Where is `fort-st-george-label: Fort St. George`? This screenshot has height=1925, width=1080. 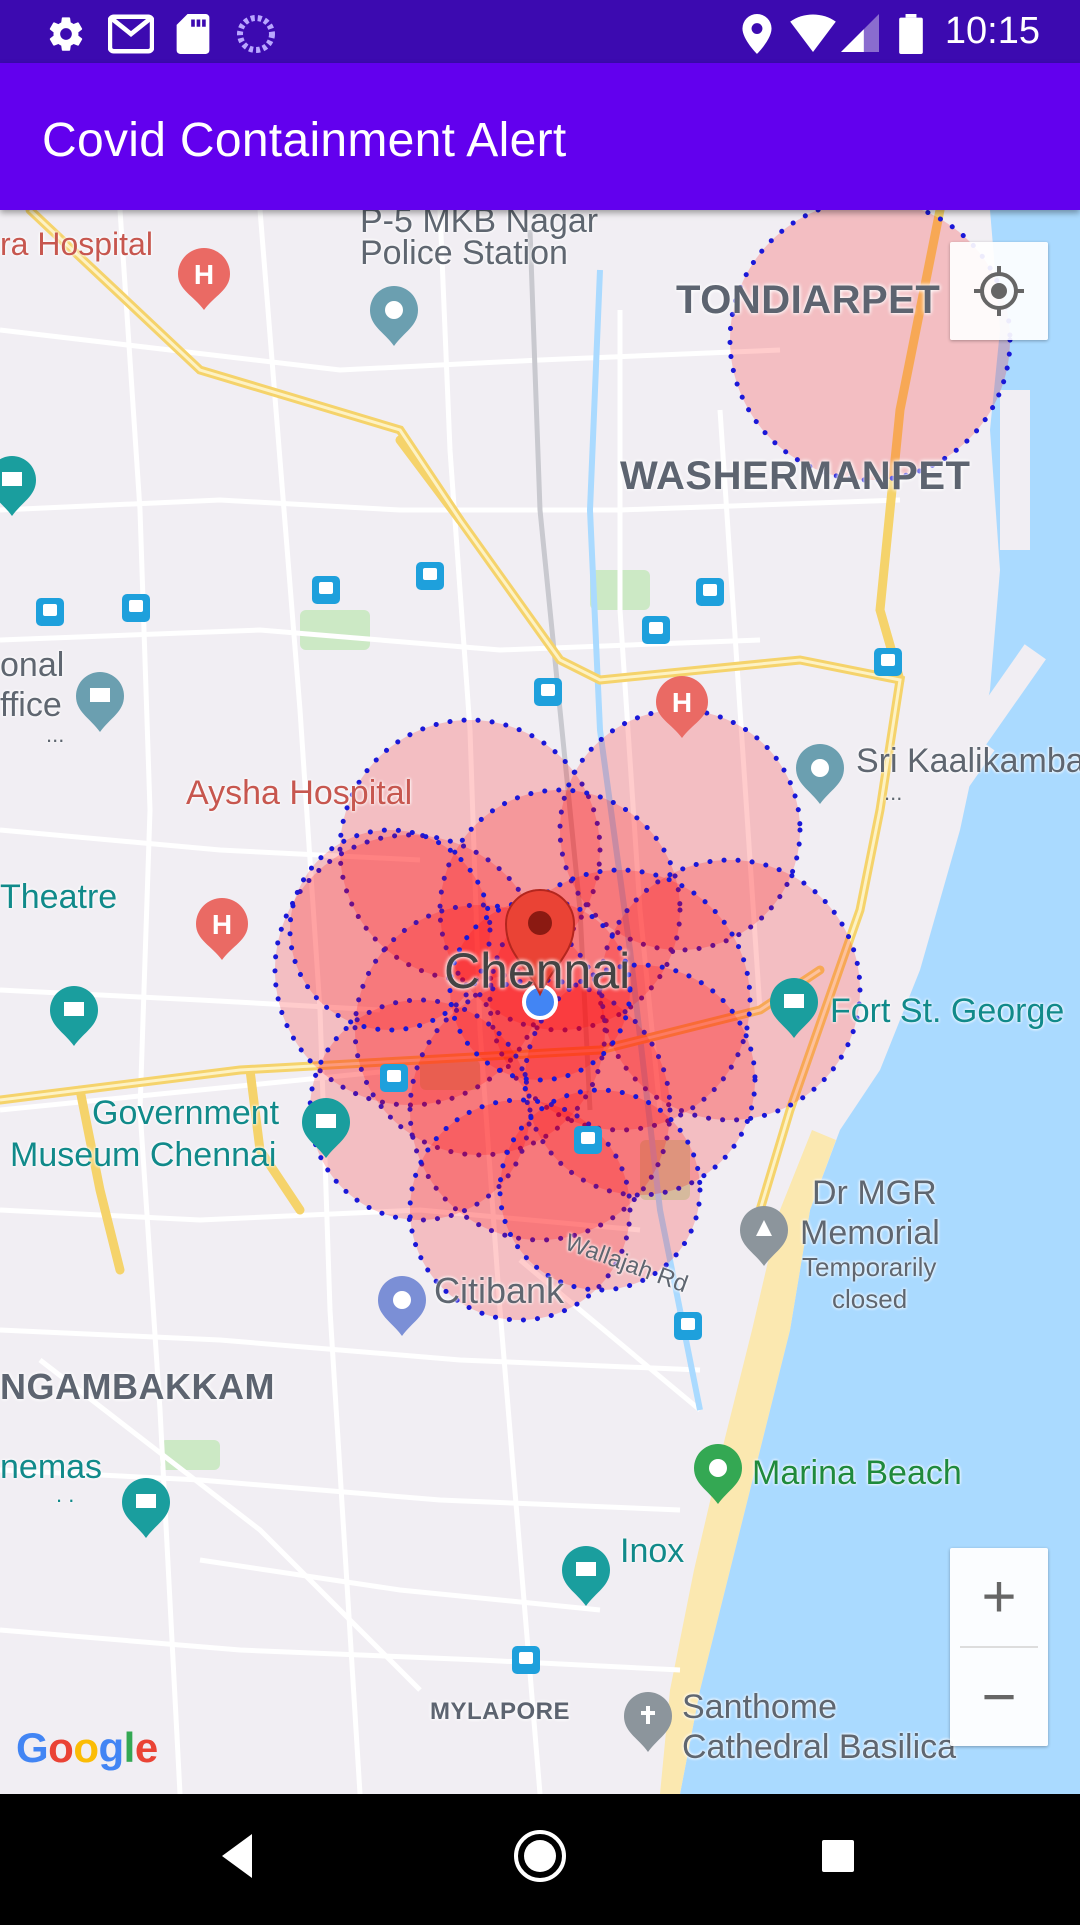 fort-st-george-label: Fort St. George is located at coordinates (947, 1011).